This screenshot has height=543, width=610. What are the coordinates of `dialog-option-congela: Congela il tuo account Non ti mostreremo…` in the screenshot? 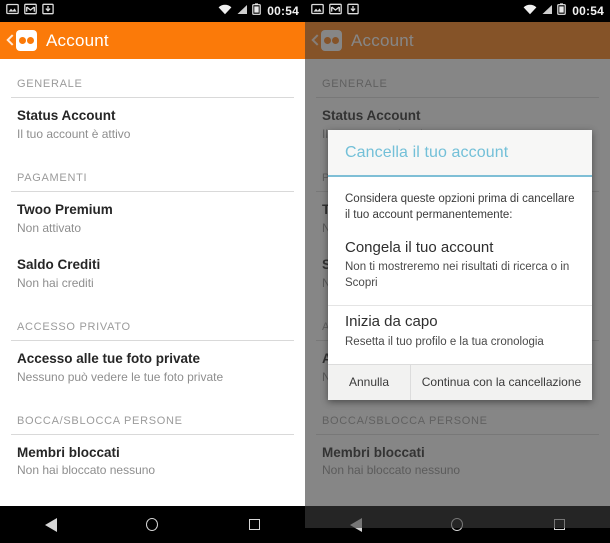 It's located at (460, 272).